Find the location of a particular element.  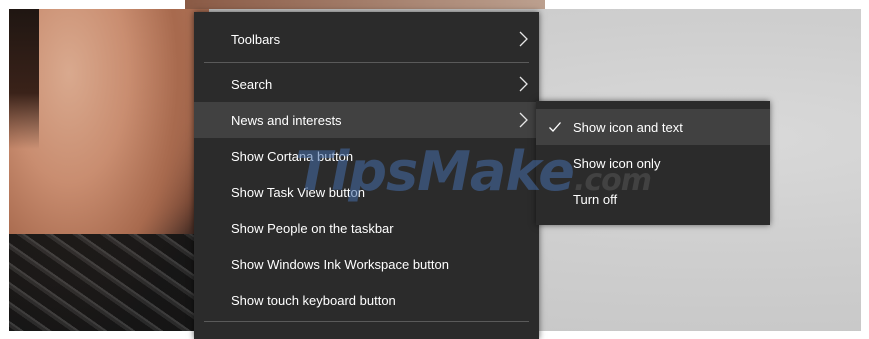

wallpaper-clothing is located at coordinates (109, 282).